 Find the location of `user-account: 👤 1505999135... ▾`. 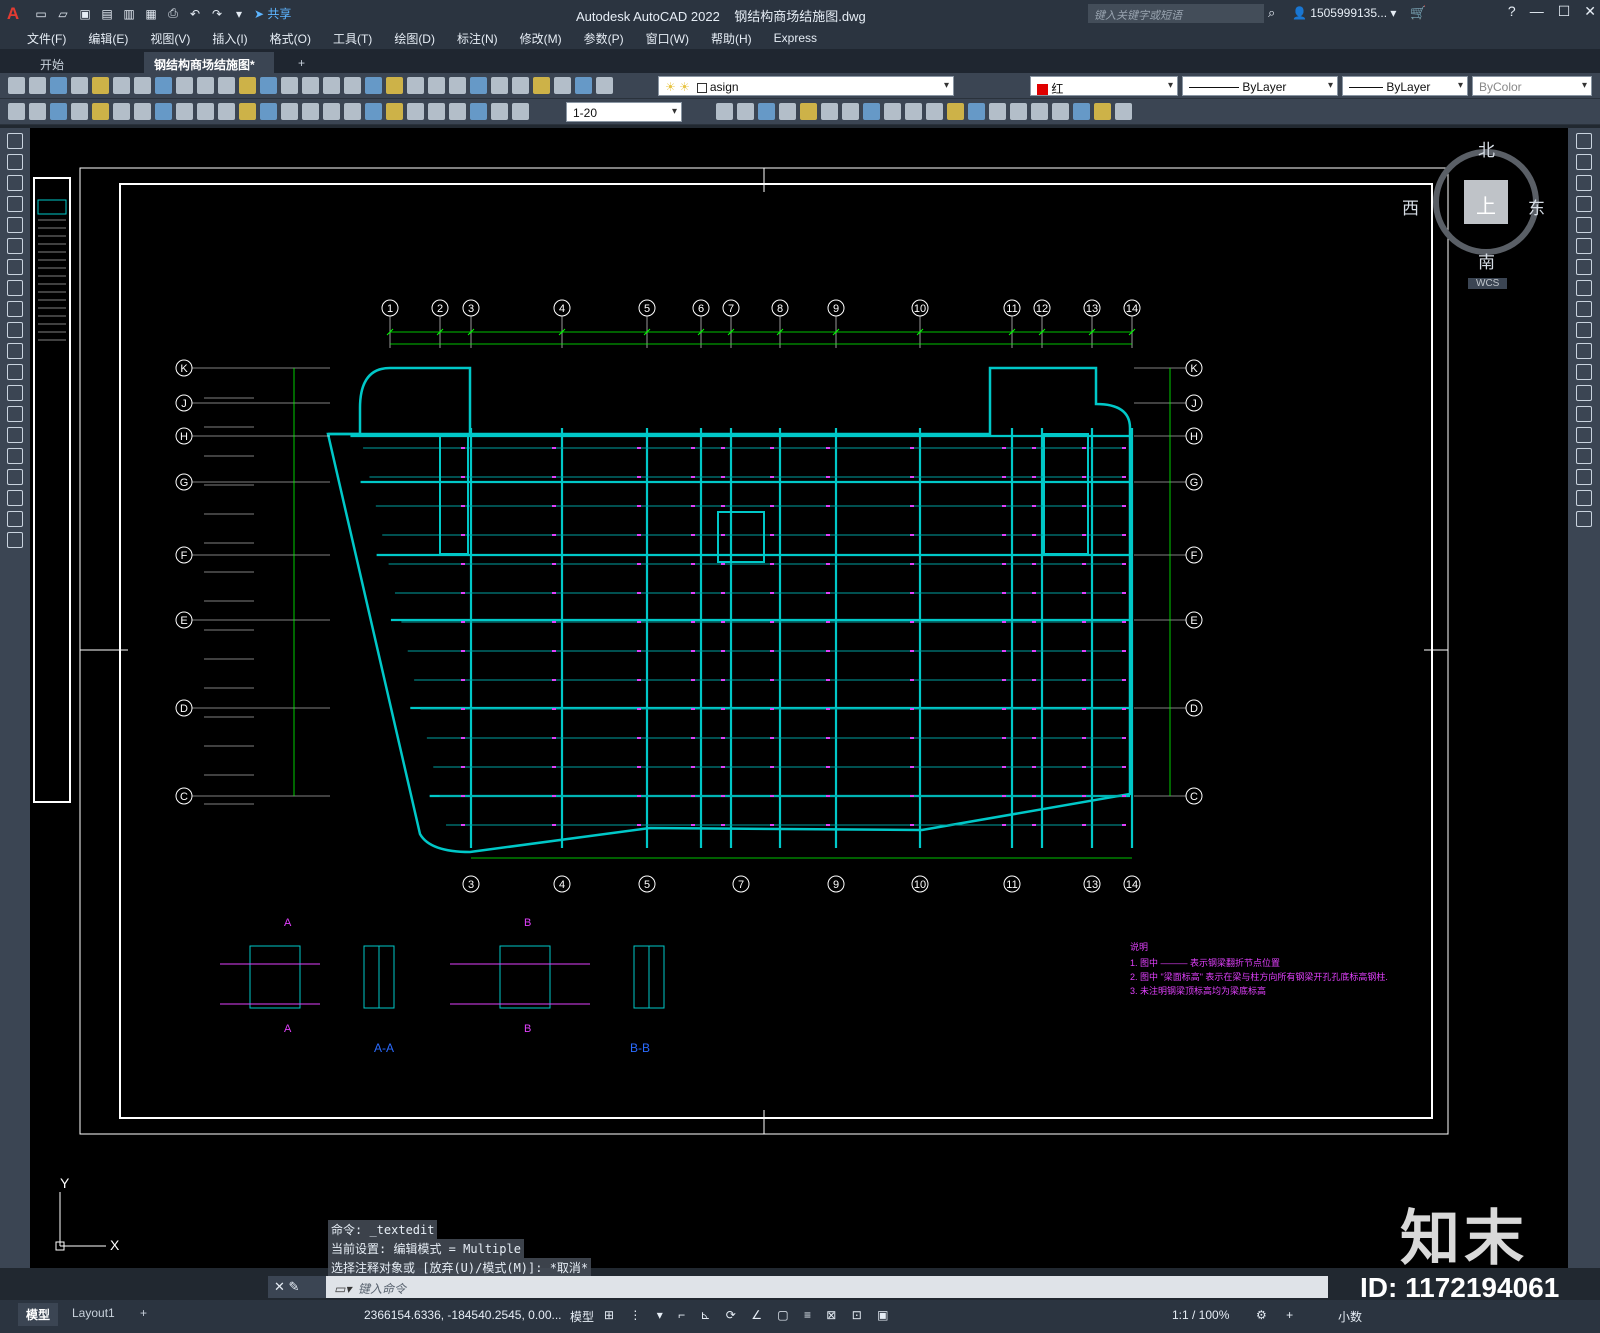

user-account: 👤 1505999135... ▾ is located at coordinates (1344, 13).